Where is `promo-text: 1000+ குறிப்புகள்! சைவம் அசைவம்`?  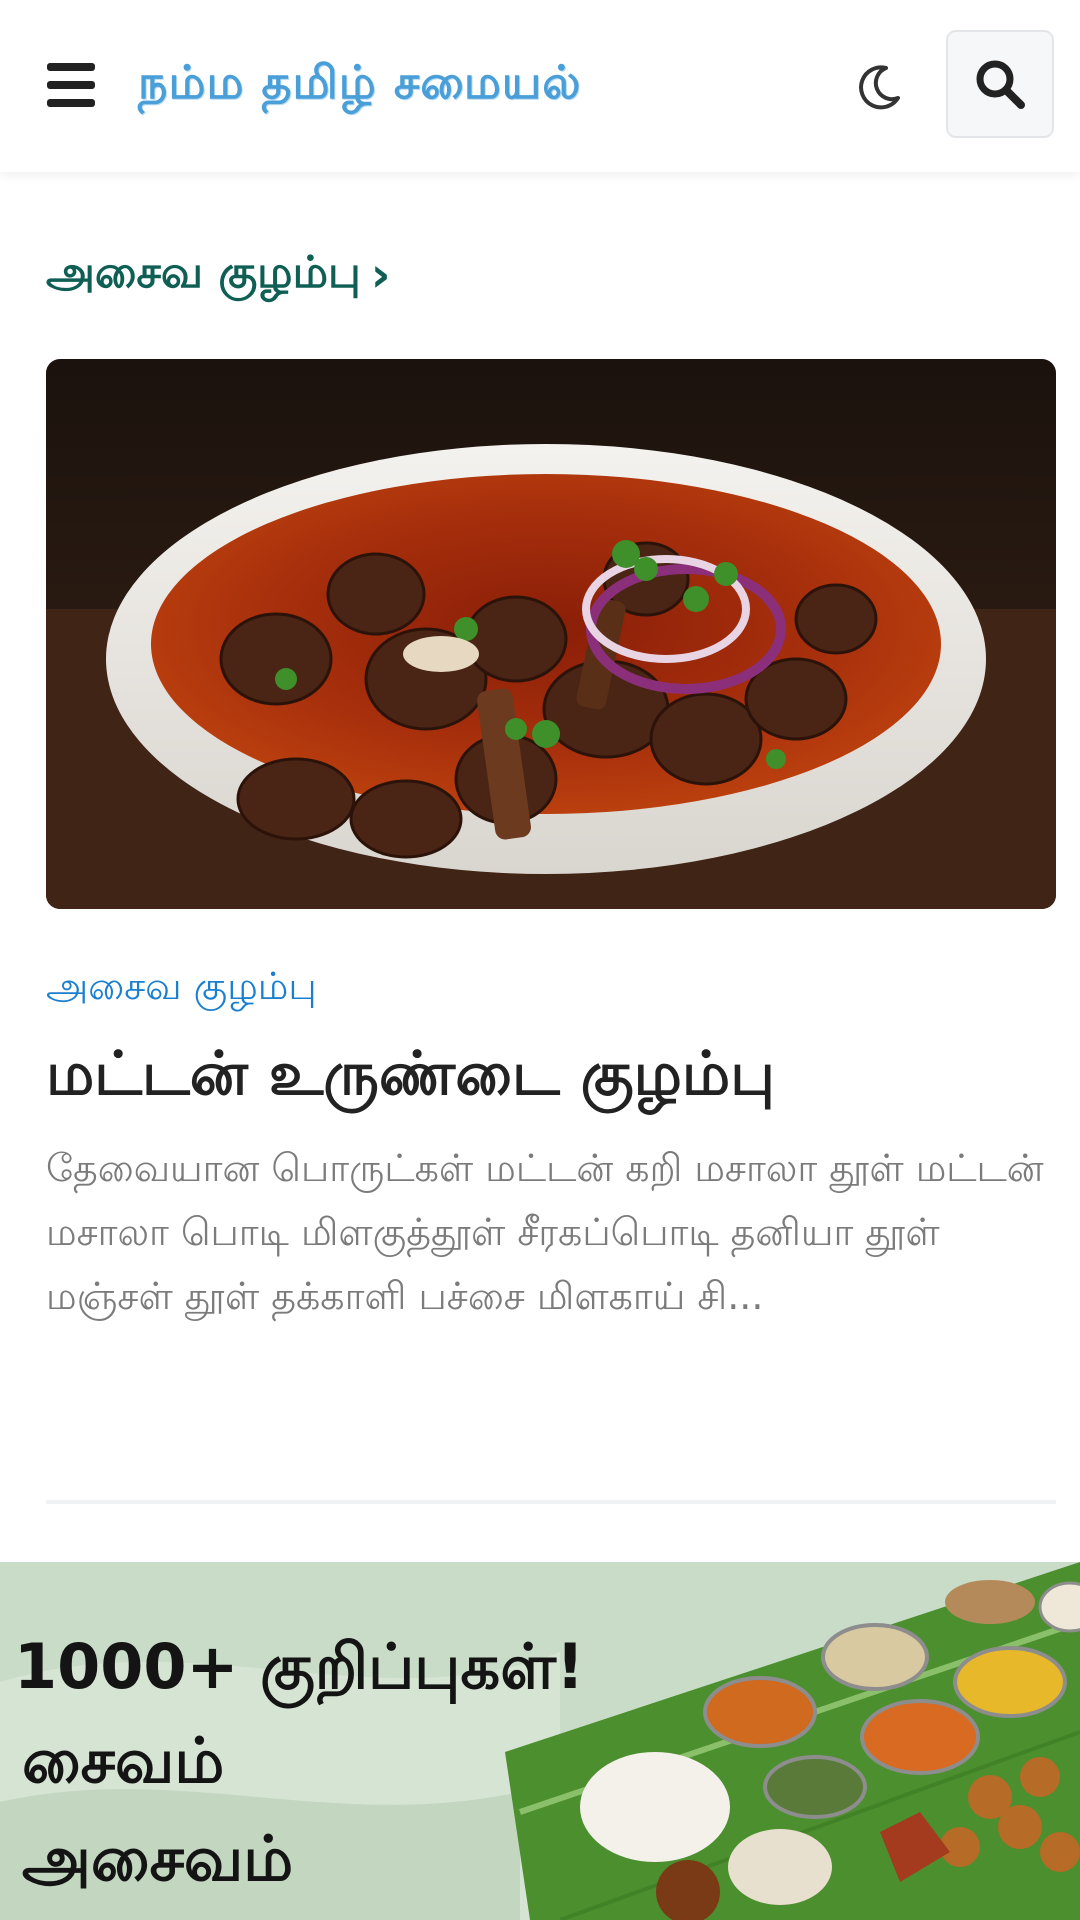 promo-text: 1000+ குறிப்புகள்! சைவம் அசைவம் is located at coordinates (354, 1765).